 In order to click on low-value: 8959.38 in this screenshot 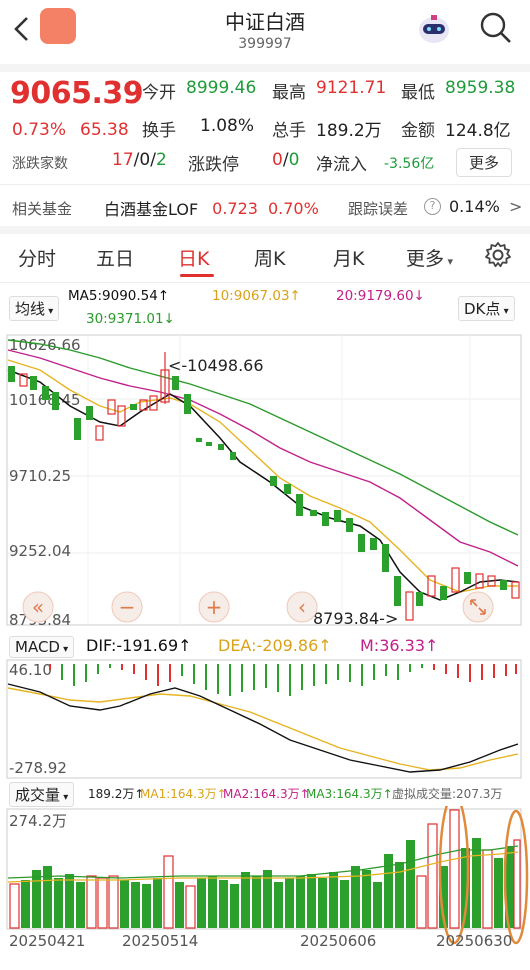, I will do `click(480, 88)`.